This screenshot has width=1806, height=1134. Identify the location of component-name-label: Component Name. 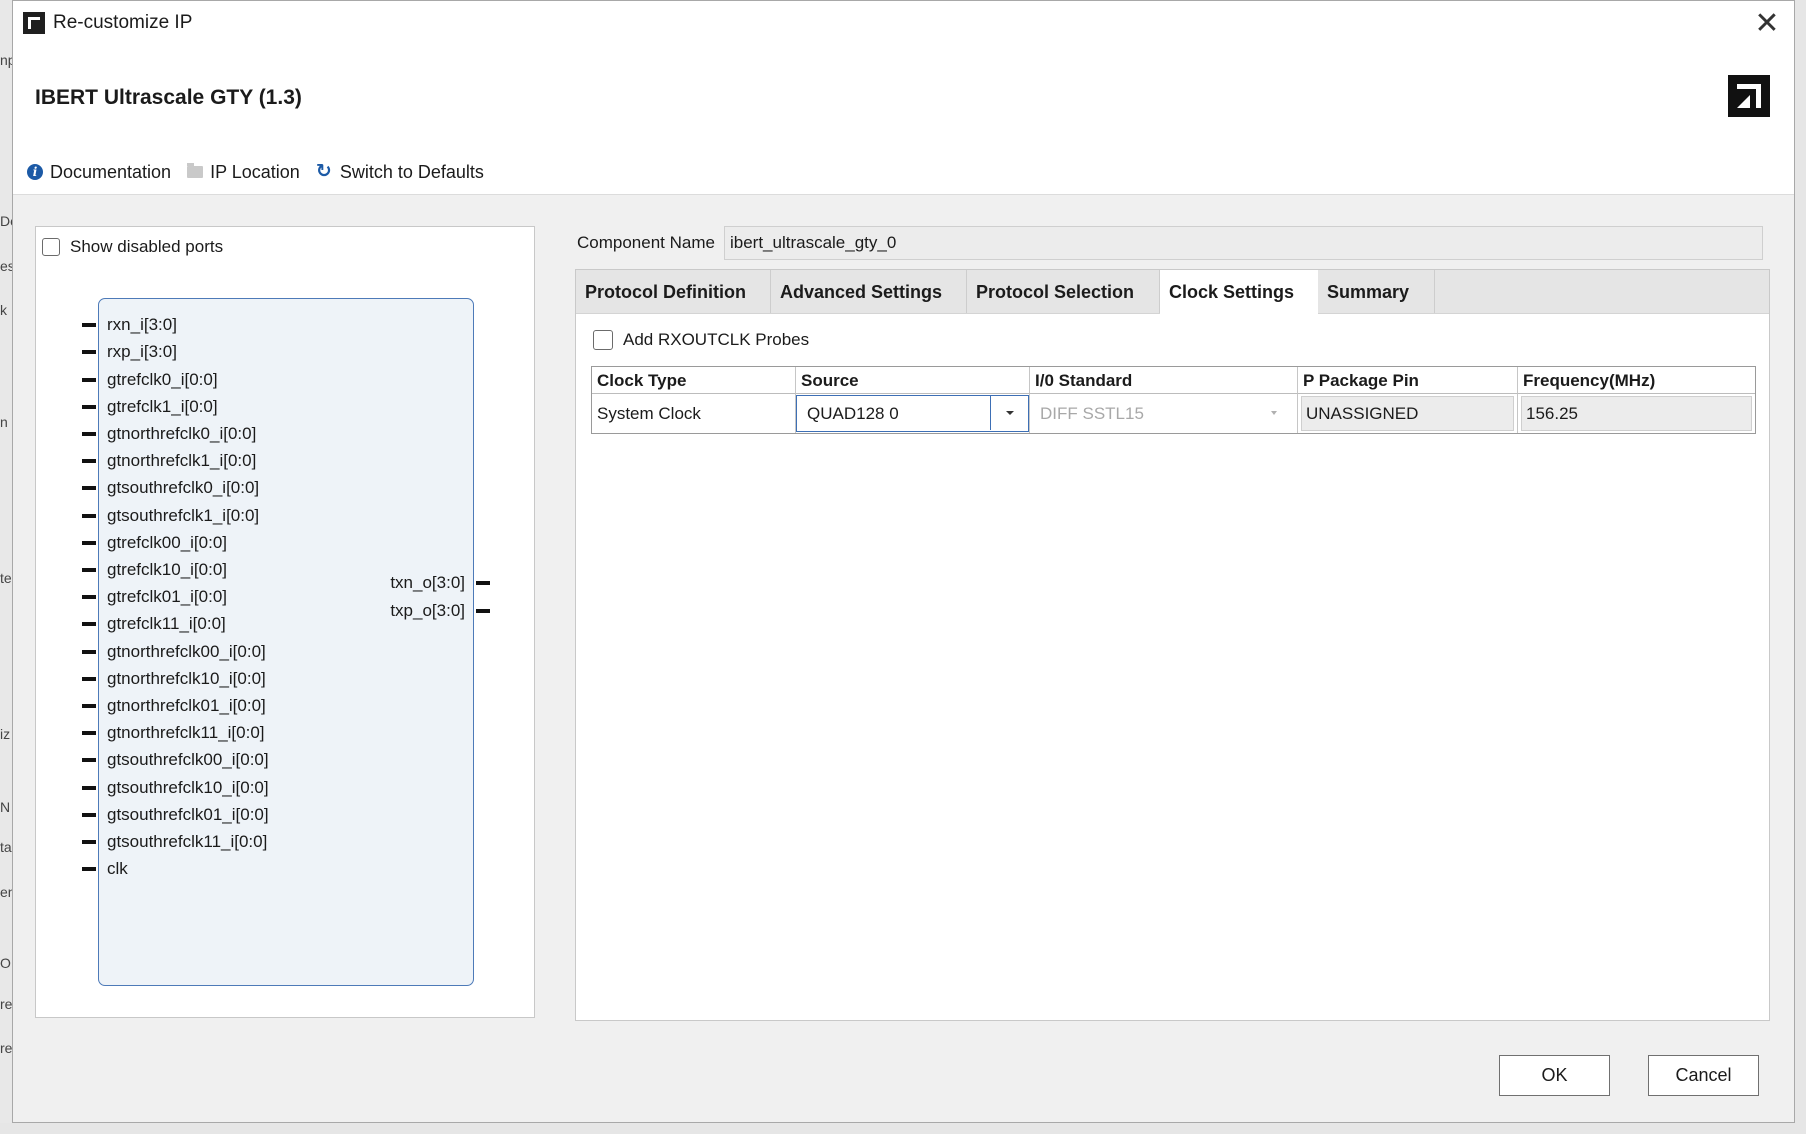
(646, 242).